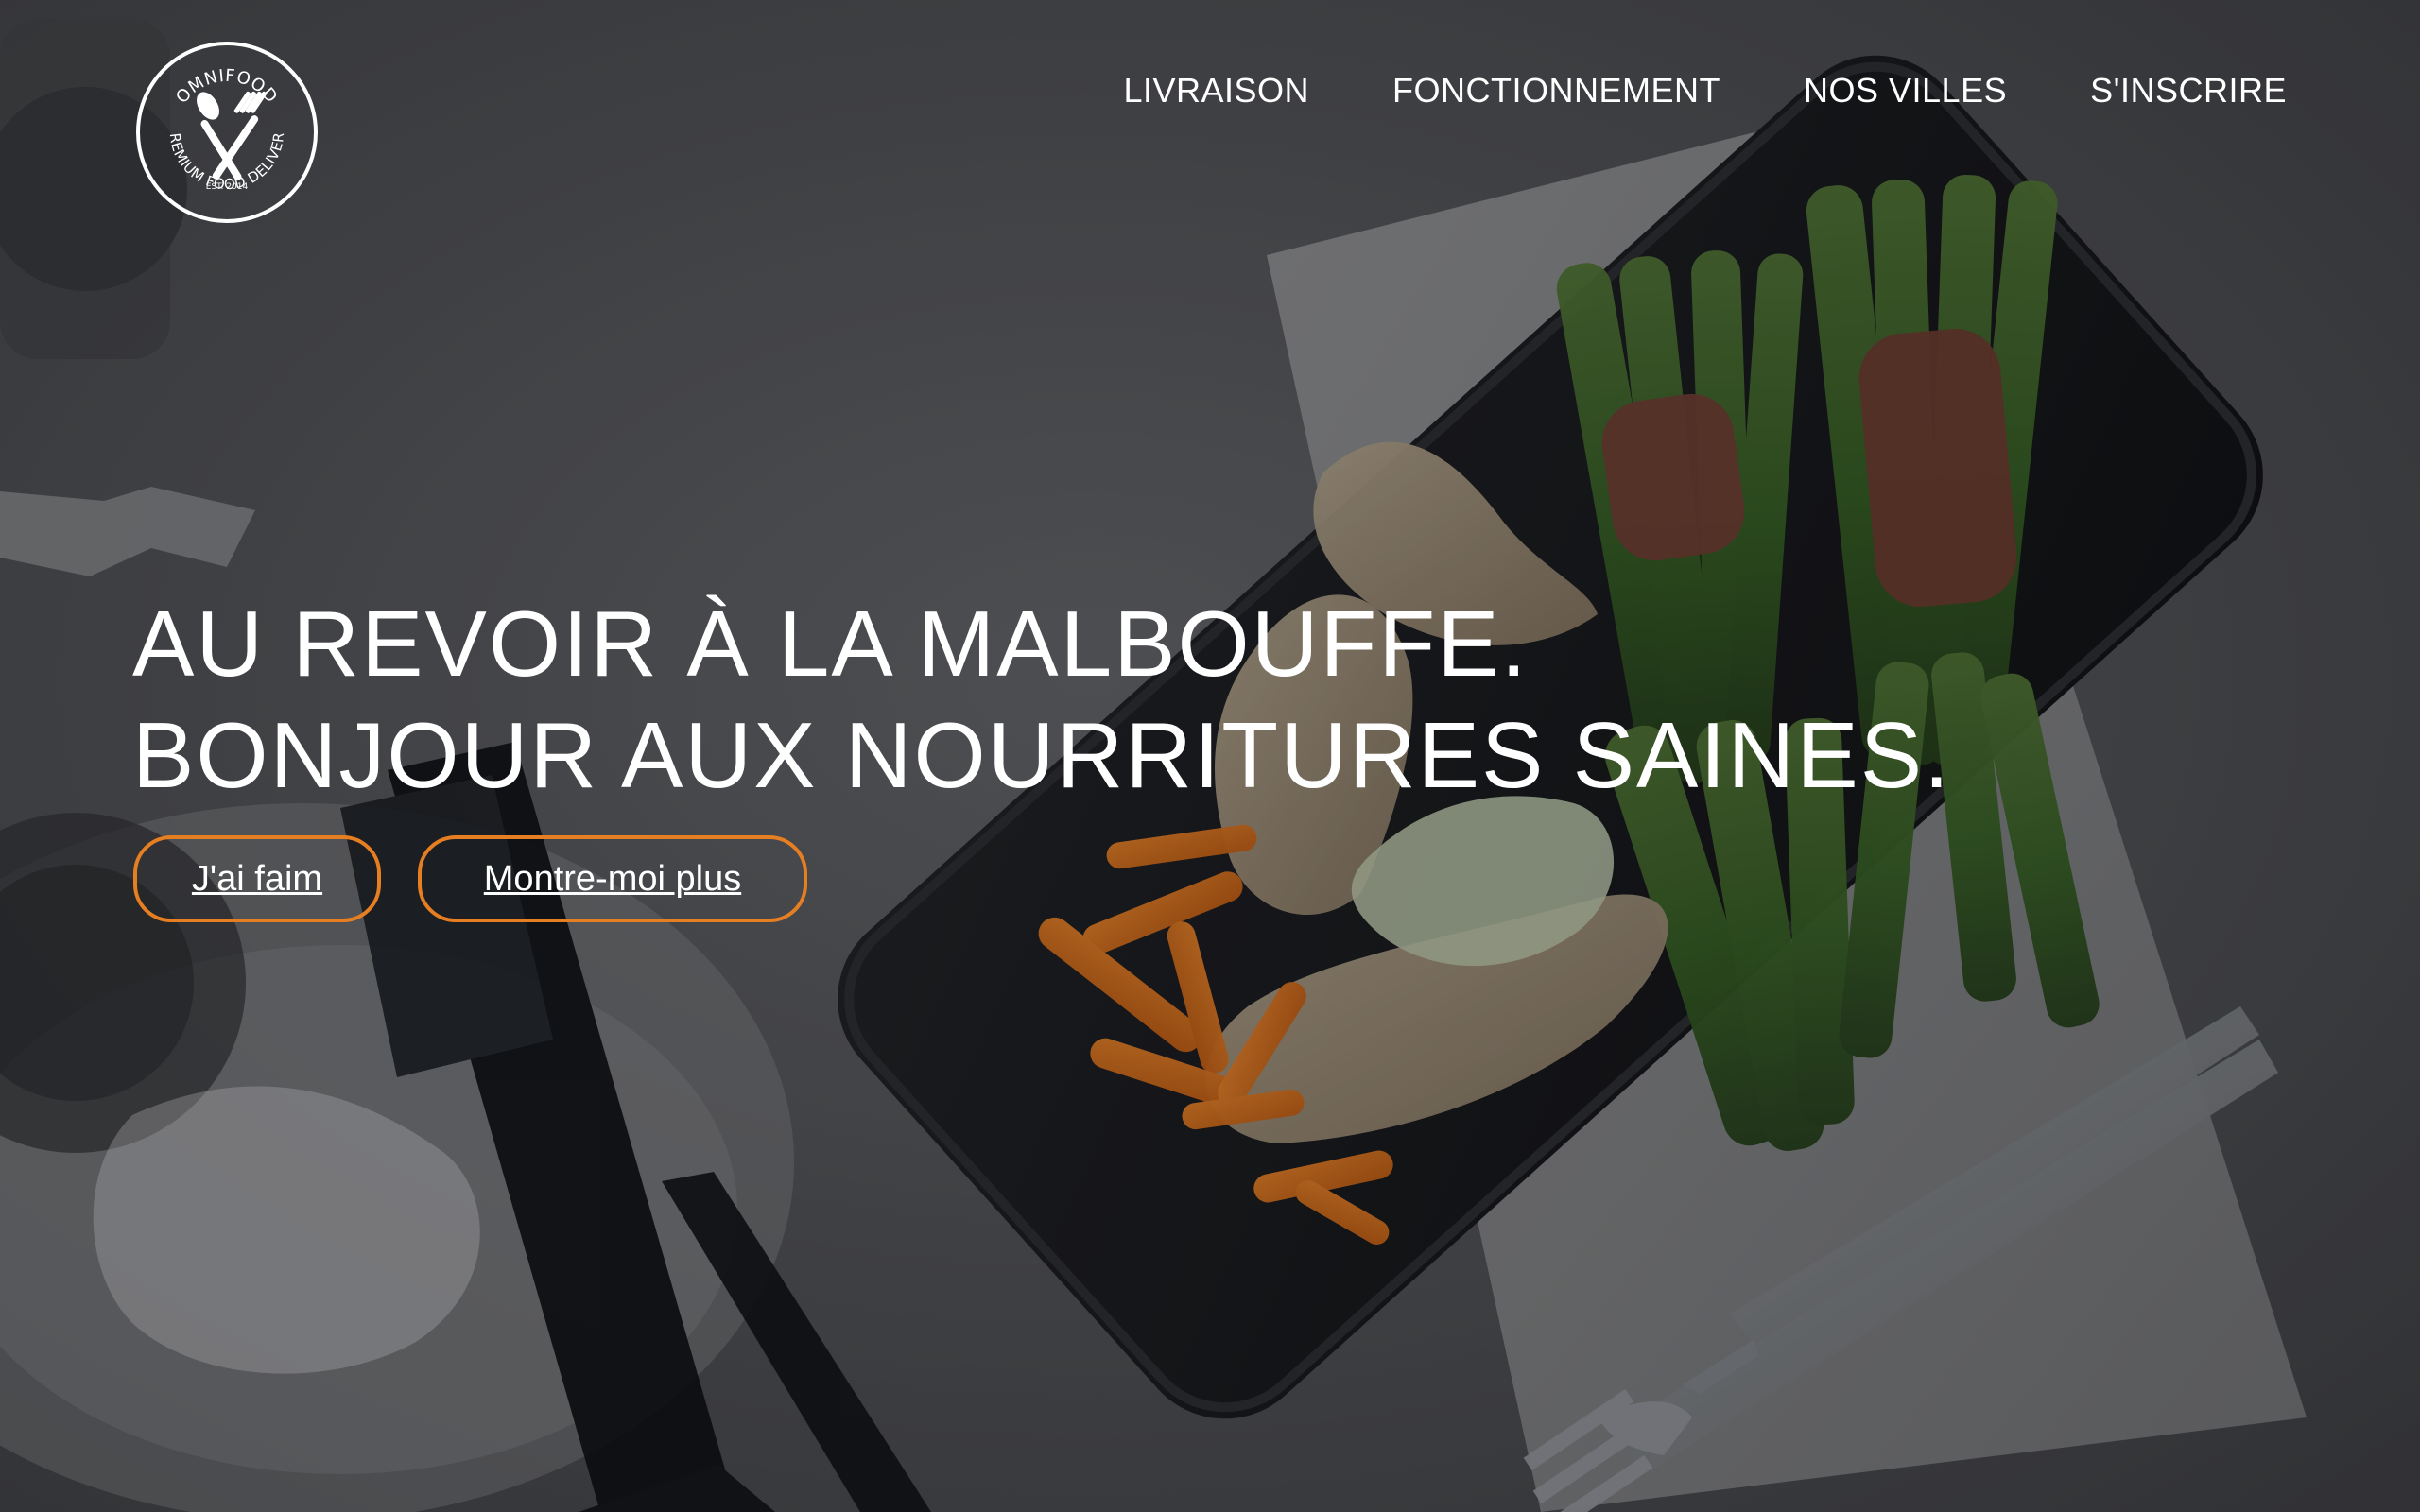 The width and height of the screenshot is (2420, 1512). What do you see at coordinates (1042, 755) in the screenshot?
I see `hero-headline-line-2: BONJOUR AUX NOURRITURES SAINES.` at bounding box center [1042, 755].